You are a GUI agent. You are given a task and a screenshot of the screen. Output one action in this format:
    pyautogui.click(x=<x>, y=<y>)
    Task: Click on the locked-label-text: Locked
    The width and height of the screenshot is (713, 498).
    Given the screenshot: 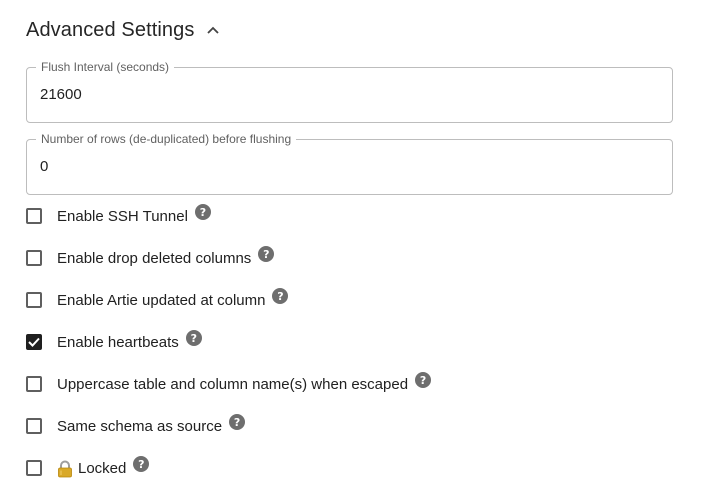 What is the action you would take?
    pyautogui.click(x=102, y=468)
    